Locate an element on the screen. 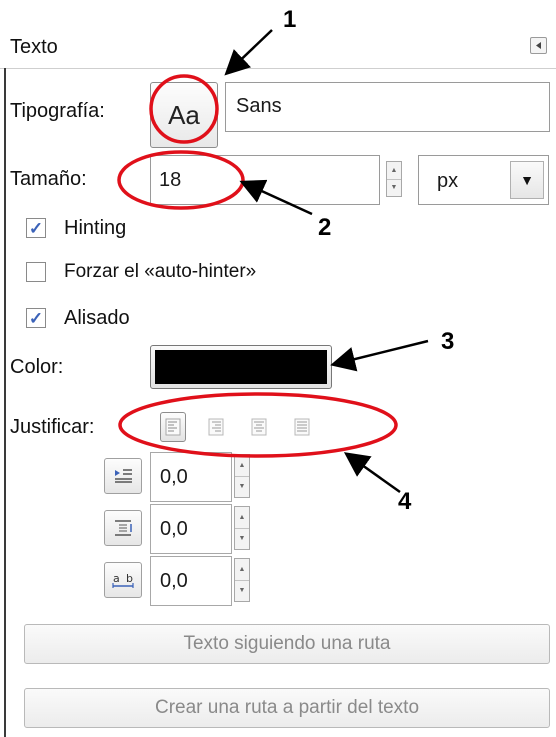 The width and height of the screenshot is (556, 737). panel-title: Texto is located at coordinates (34, 47).